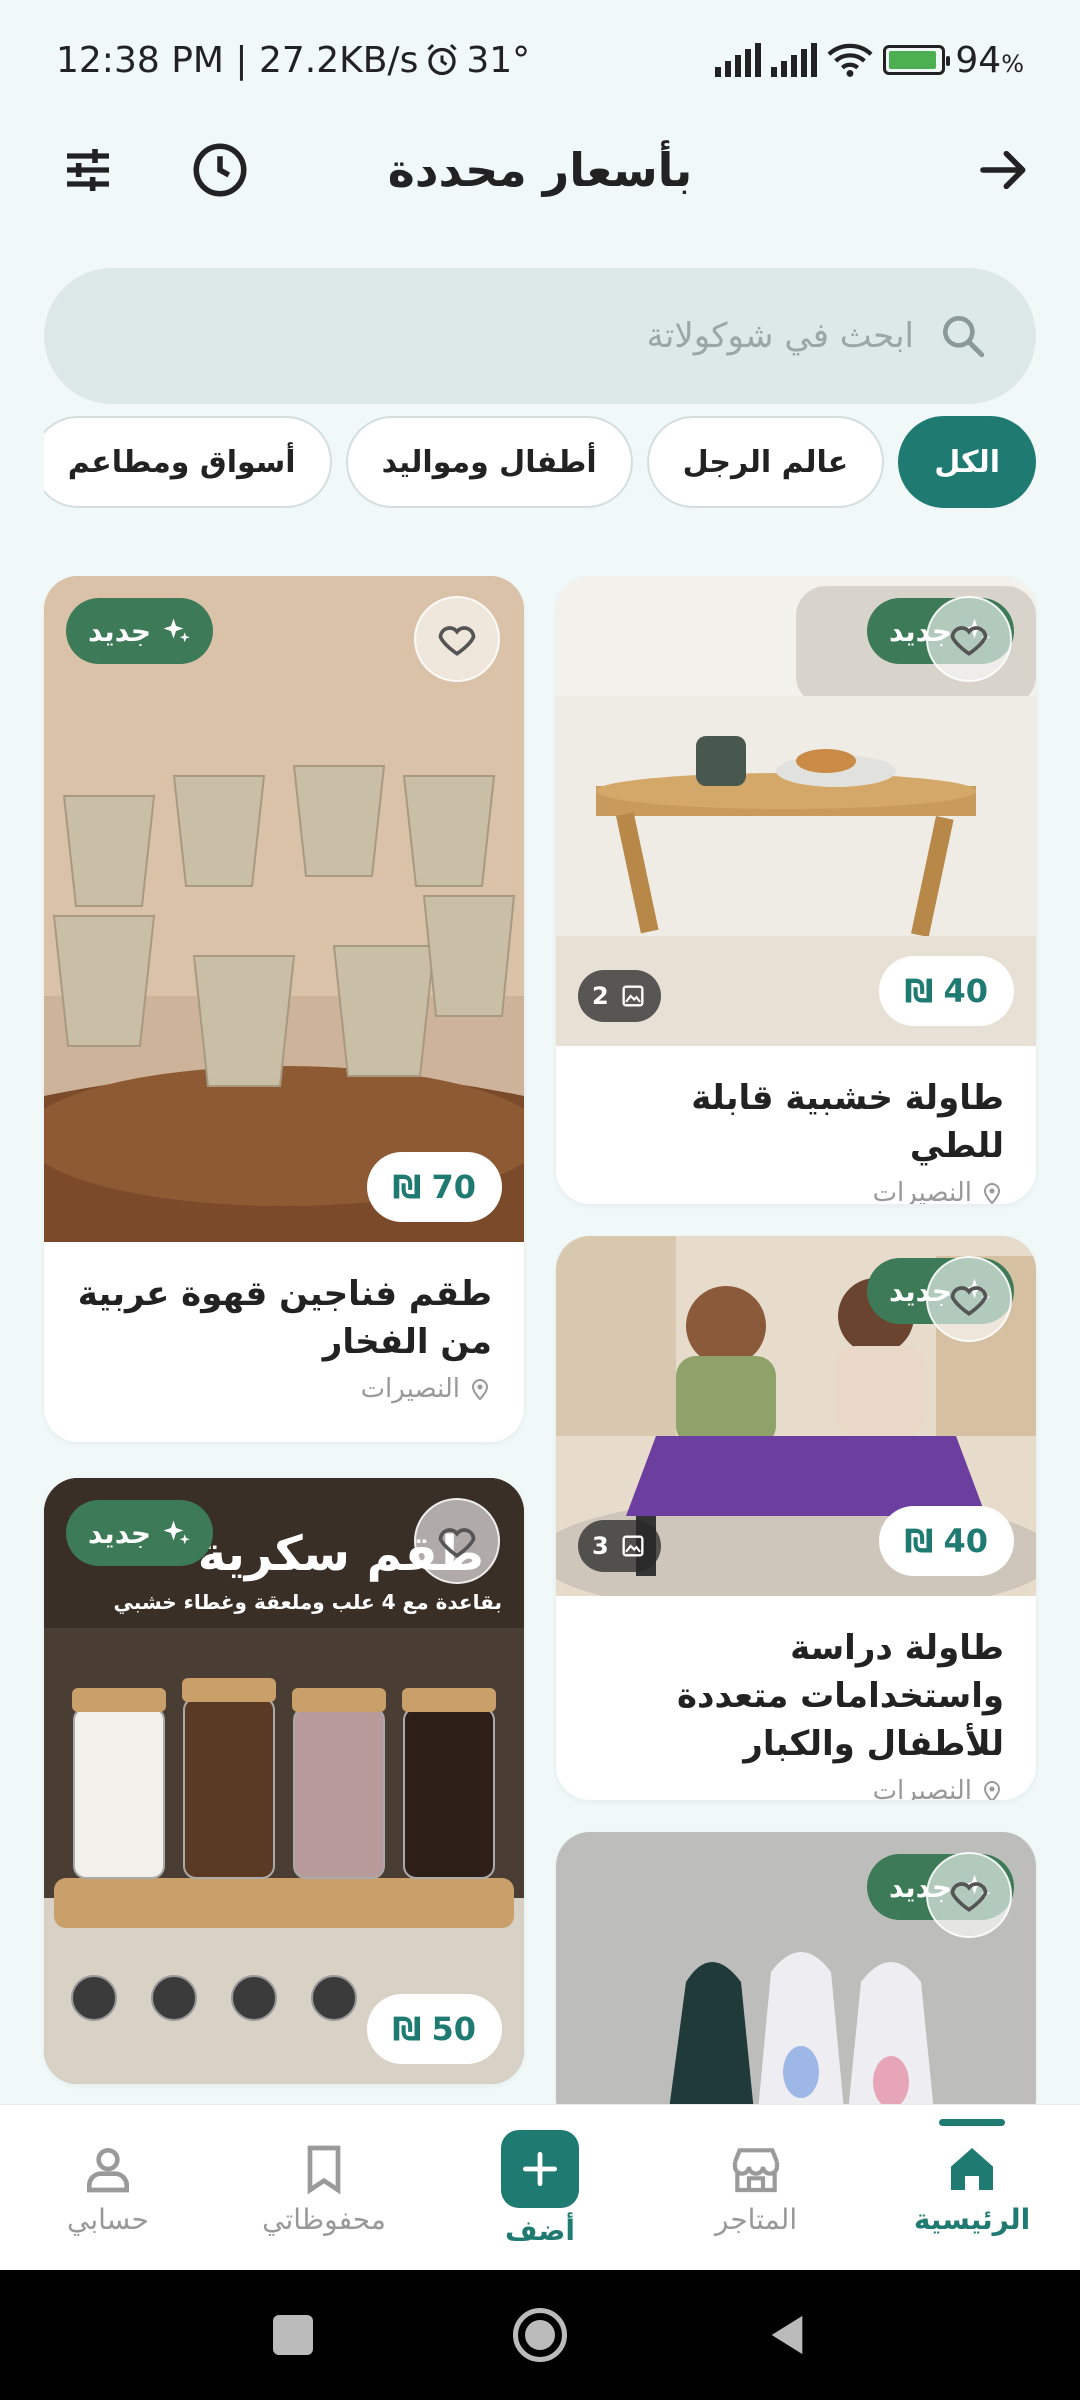  I want to click on product-image: جديد, so click(796, 1968).